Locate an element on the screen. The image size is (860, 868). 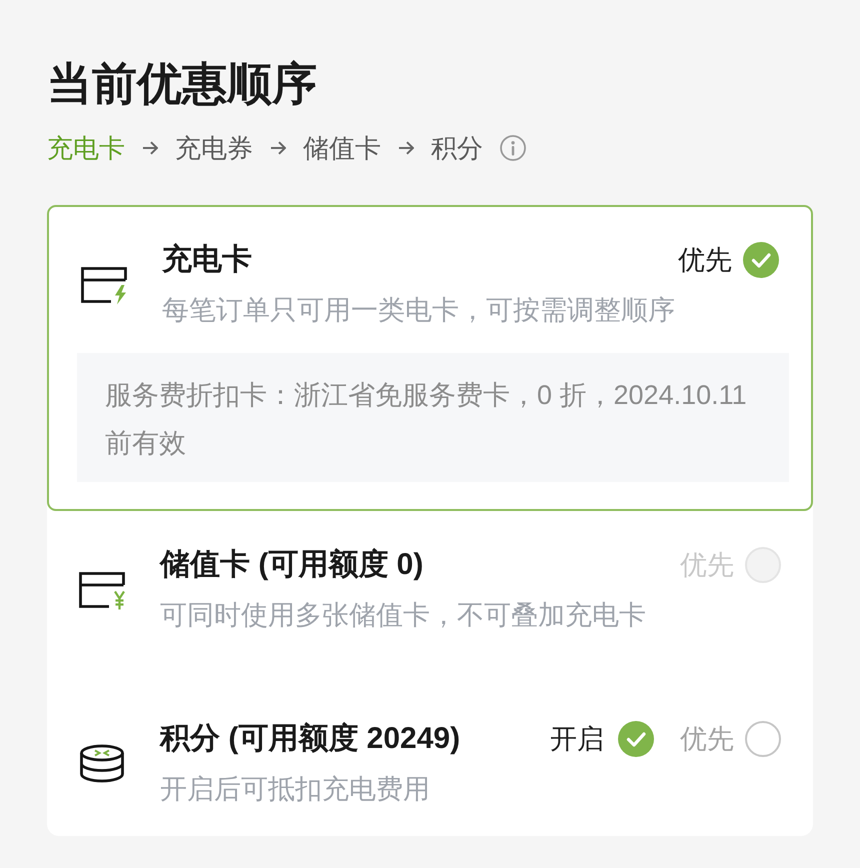
info-icon is located at coordinates (513, 148).